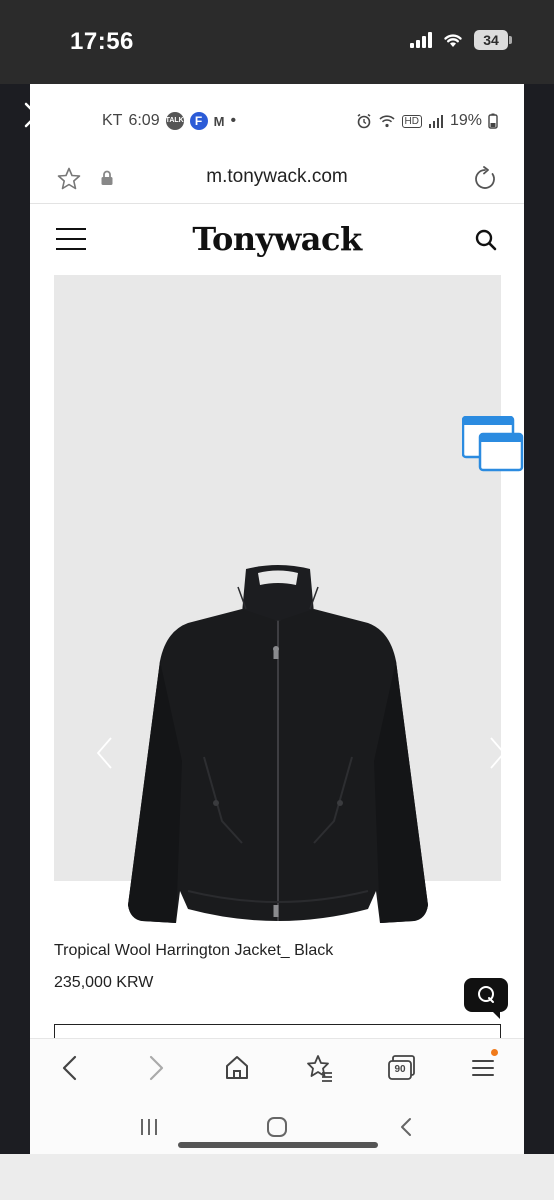 This screenshot has height=1200, width=554. What do you see at coordinates (363, 121) in the screenshot?
I see `alarm-icon` at bounding box center [363, 121].